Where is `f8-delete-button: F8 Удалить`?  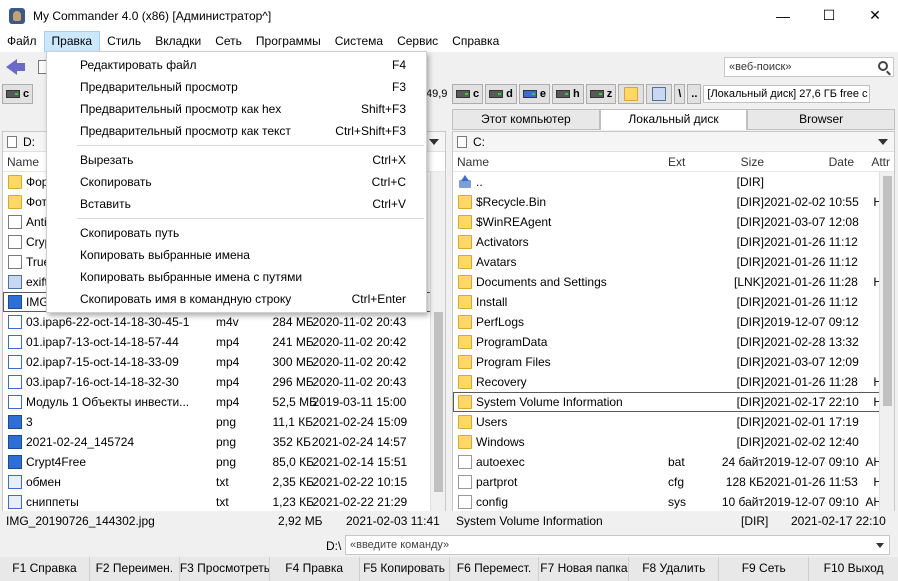
f8-delete-button: F8 Удалить is located at coordinates (674, 569).